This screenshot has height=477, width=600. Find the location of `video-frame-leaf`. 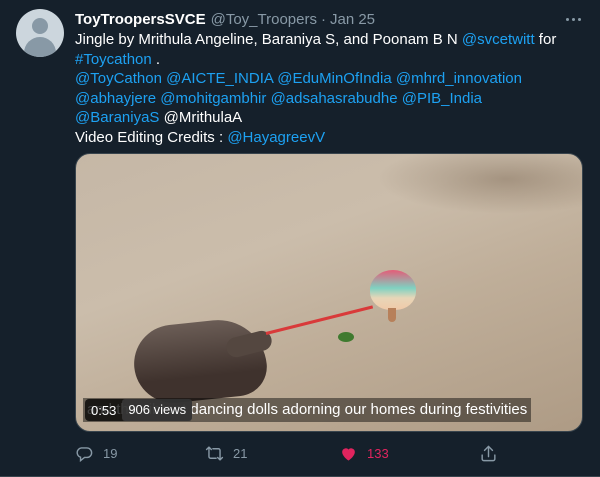

video-frame-leaf is located at coordinates (346, 337).